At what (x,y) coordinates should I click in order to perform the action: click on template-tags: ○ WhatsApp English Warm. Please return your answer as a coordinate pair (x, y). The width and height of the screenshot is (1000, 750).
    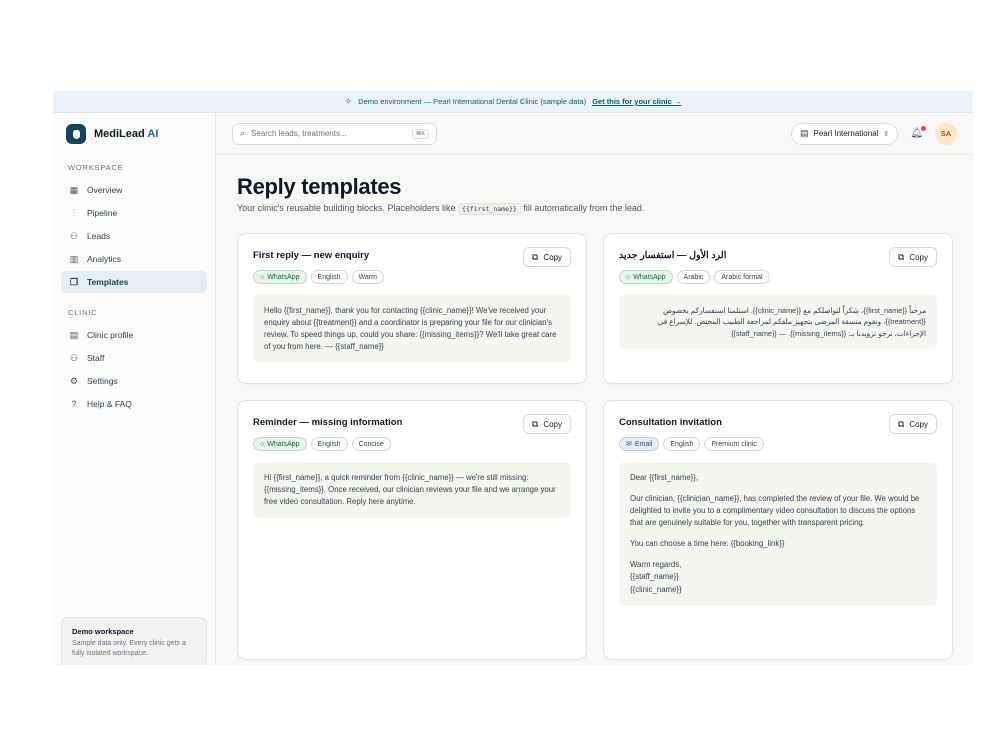
    Looking at the image, I should click on (412, 277).